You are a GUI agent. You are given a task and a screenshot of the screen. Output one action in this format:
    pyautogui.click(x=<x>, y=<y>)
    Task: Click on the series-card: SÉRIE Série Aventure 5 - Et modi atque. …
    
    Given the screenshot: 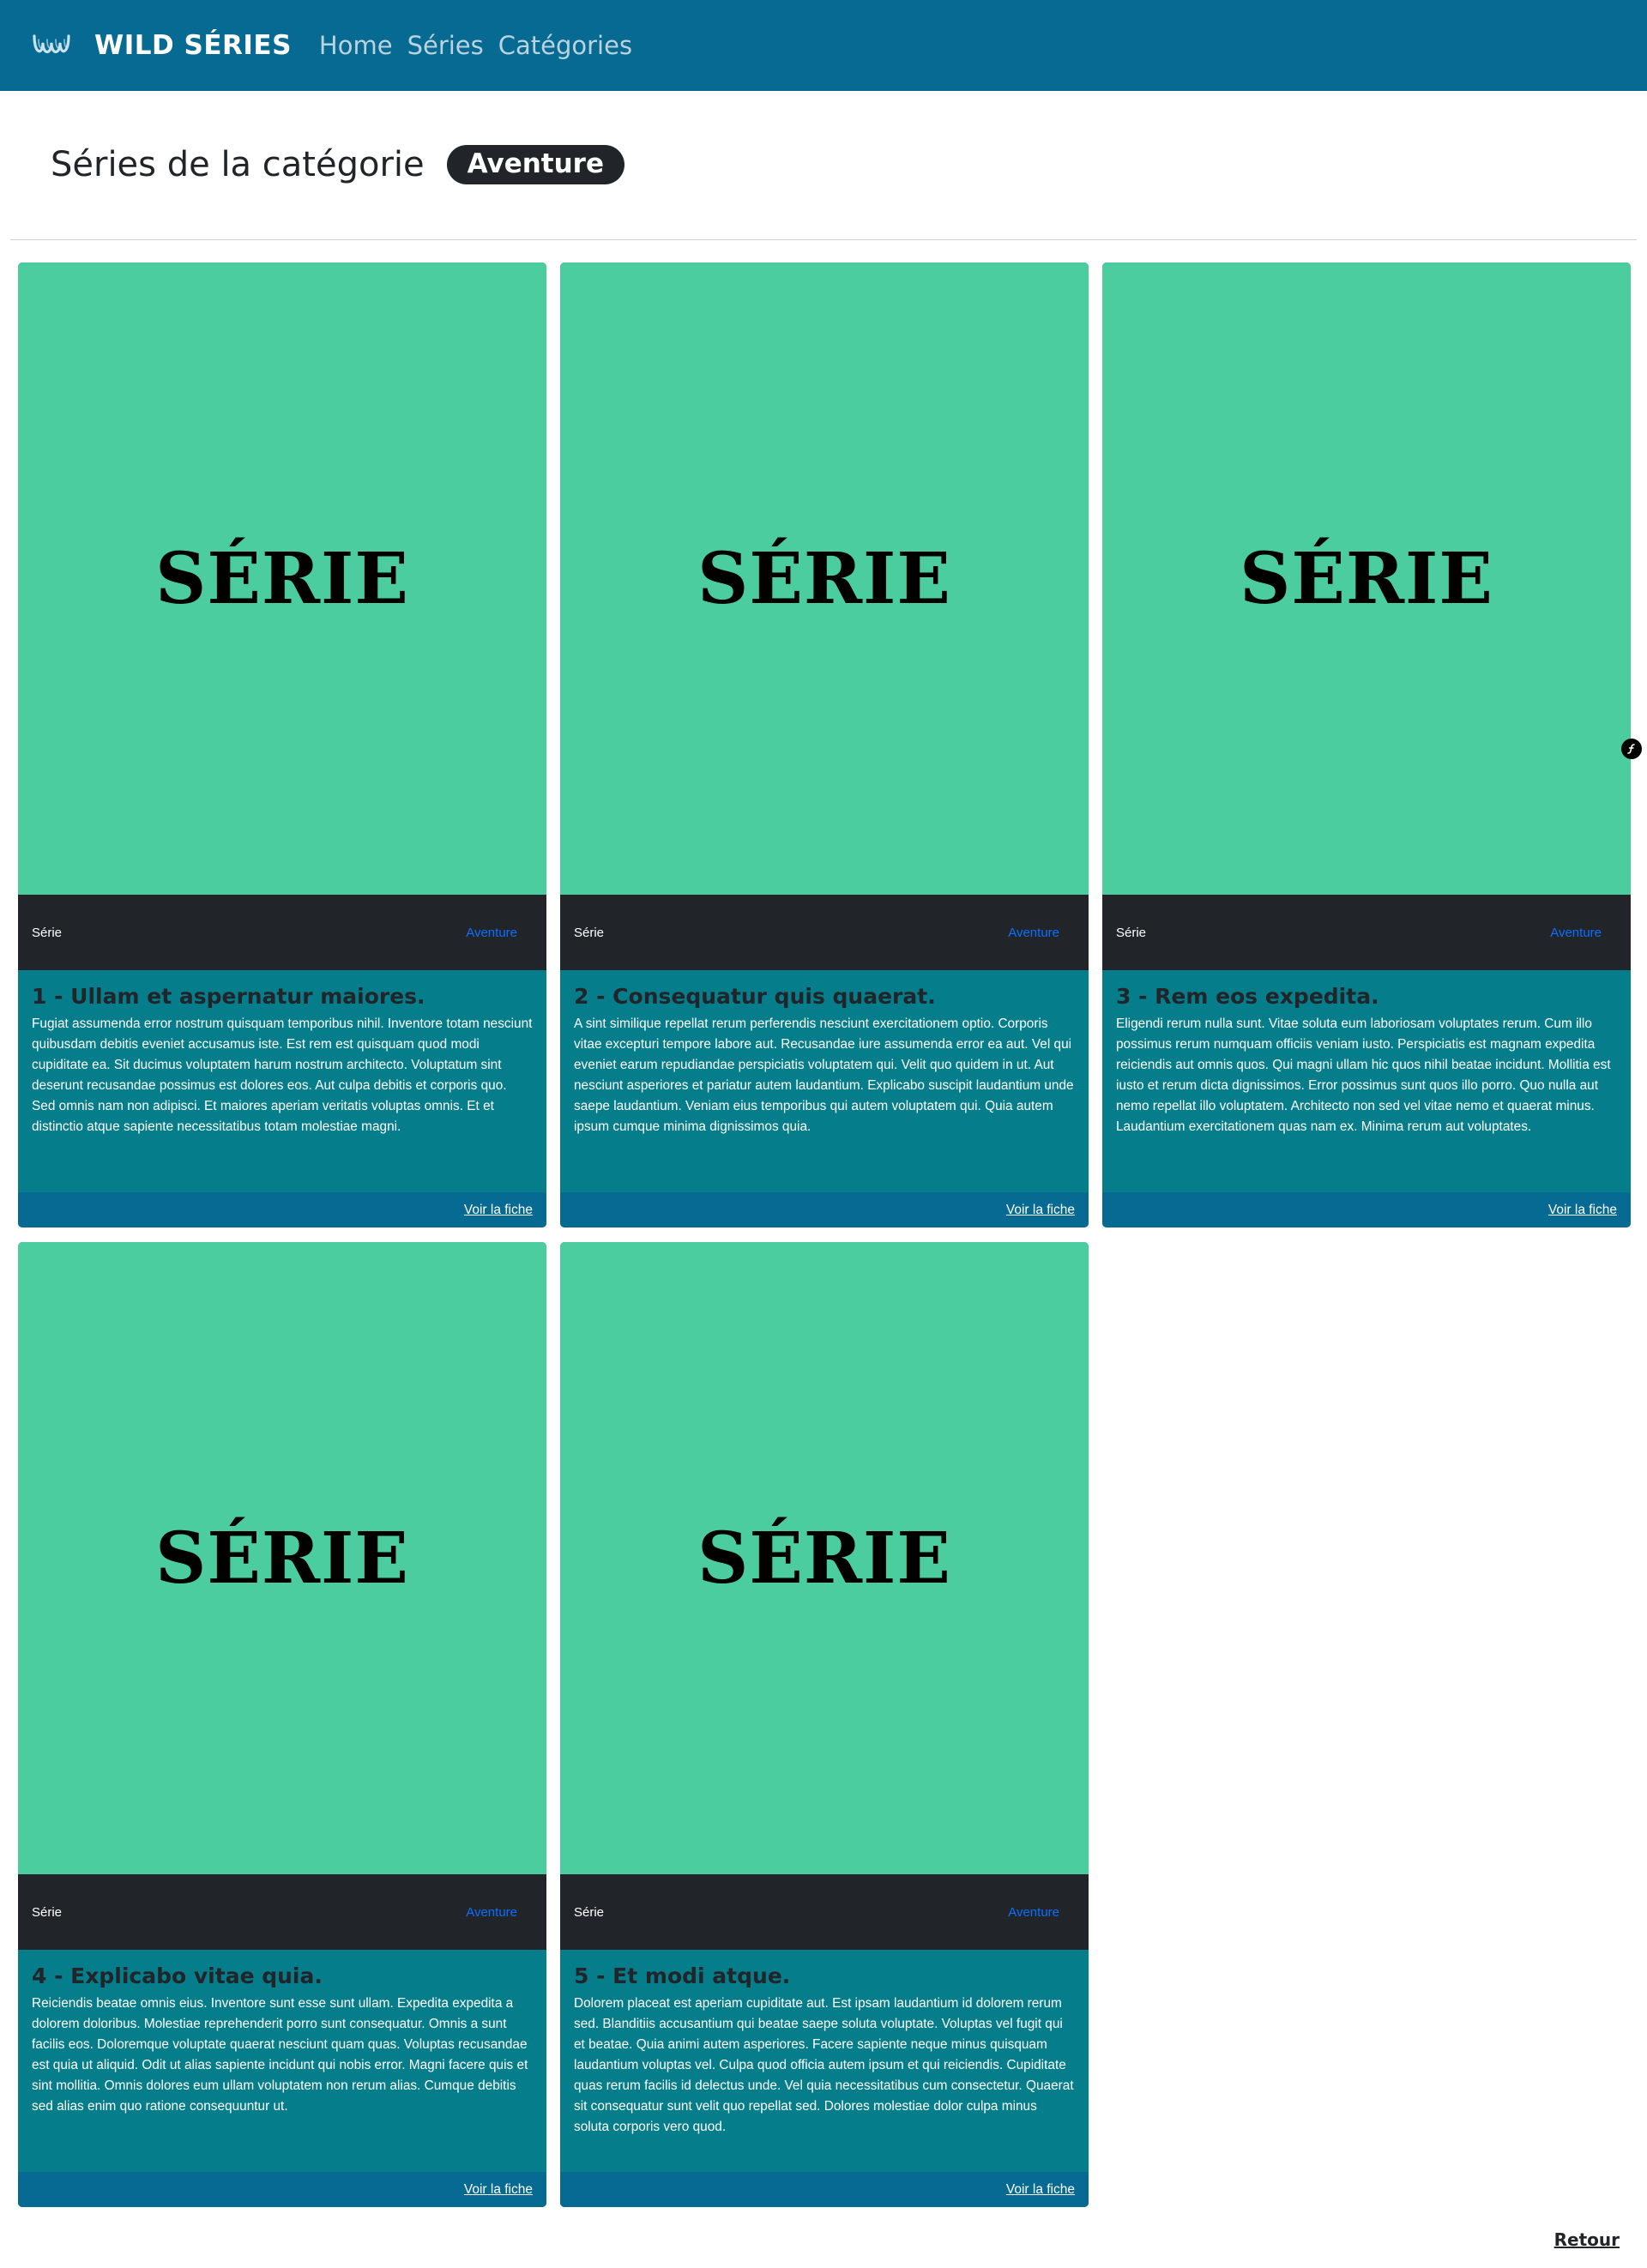 What is the action you would take?
    pyautogui.click(x=825, y=1725)
    